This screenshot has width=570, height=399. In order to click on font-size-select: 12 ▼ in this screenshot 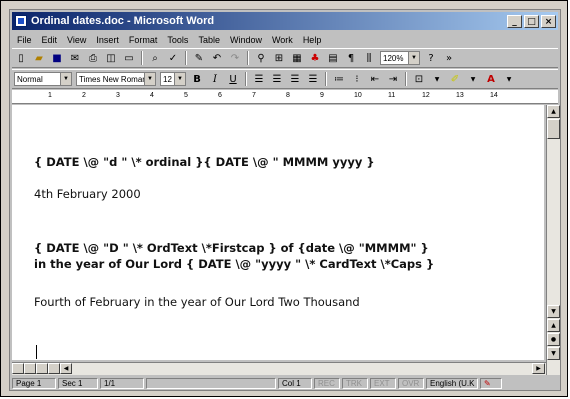, I will do `click(173, 79)`.